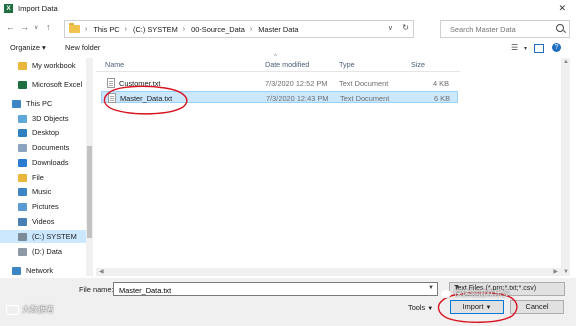 This screenshot has height=326, width=576. What do you see at coordinates (22, 84) in the screenshot?
I see `excel-icon` at bounding box center [22, 84].